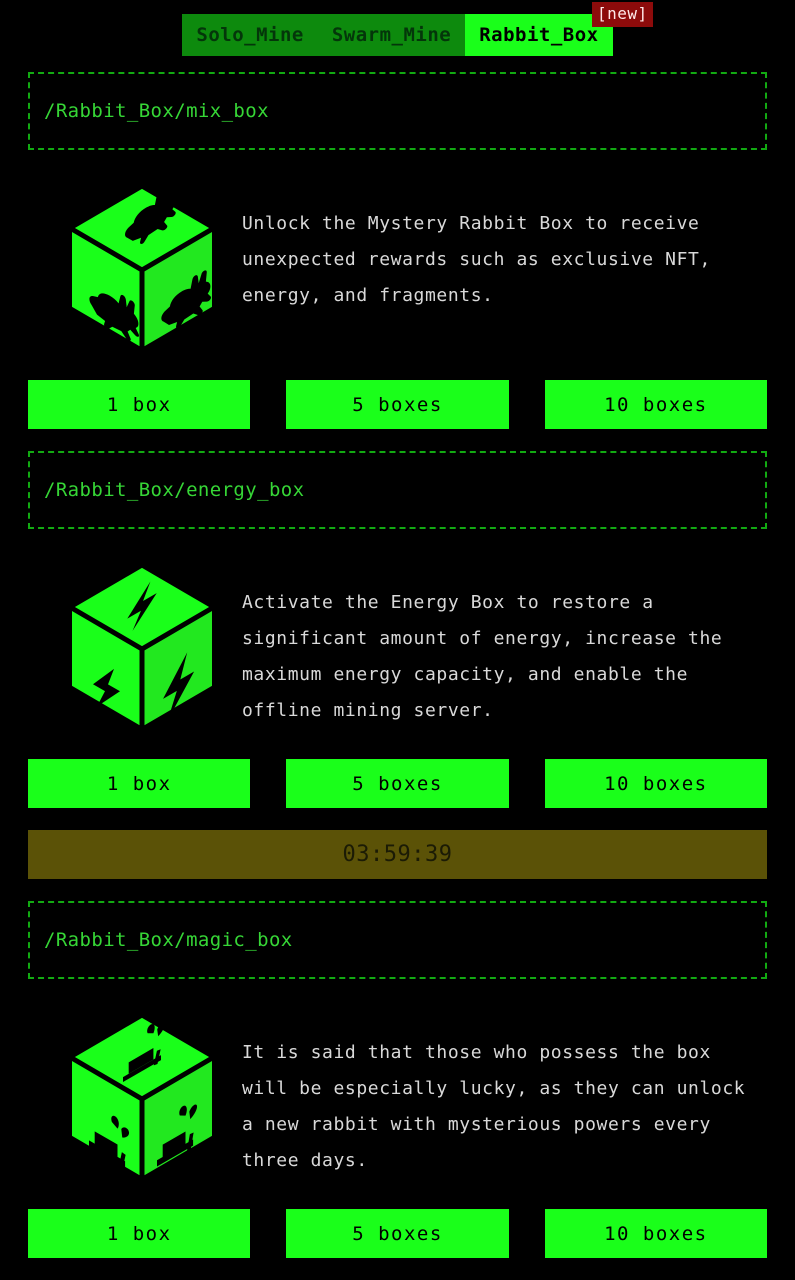  Describe the element at coordinates (156, 111) in the screenshot. I see `path-label-mix-box: /Rabbit_Box/mix_box` at that location.